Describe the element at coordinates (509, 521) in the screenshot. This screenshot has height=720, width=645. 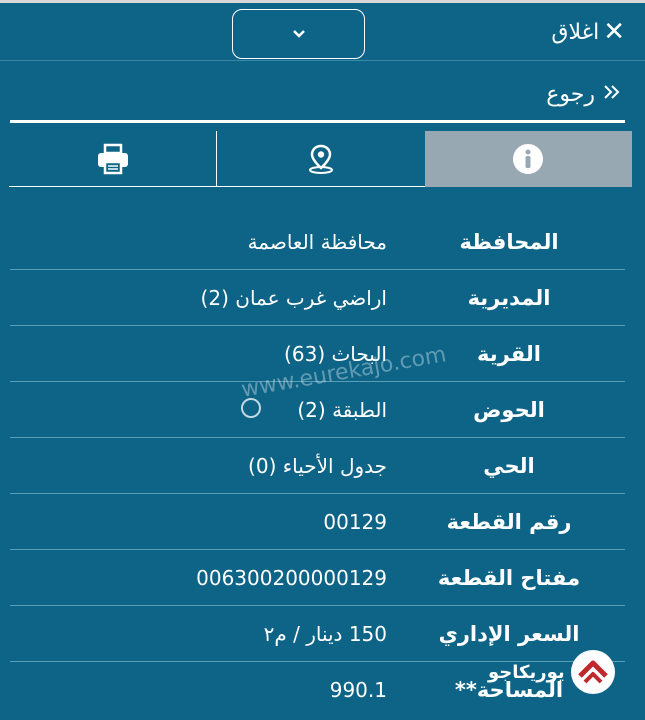
I see `detail-label: رقم القطعة` at that location.